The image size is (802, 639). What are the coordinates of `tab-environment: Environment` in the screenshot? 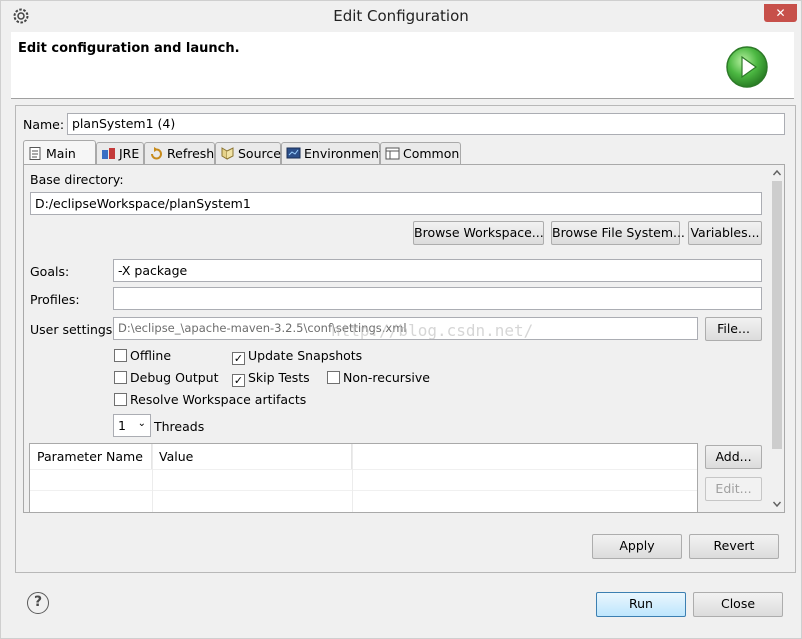 It's located at (332, 153).